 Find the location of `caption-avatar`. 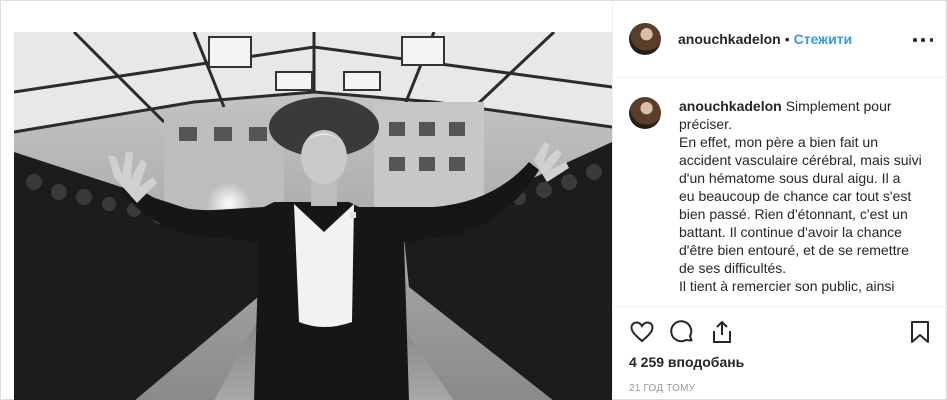

caption-avatar is located at coordinates (645, 113).